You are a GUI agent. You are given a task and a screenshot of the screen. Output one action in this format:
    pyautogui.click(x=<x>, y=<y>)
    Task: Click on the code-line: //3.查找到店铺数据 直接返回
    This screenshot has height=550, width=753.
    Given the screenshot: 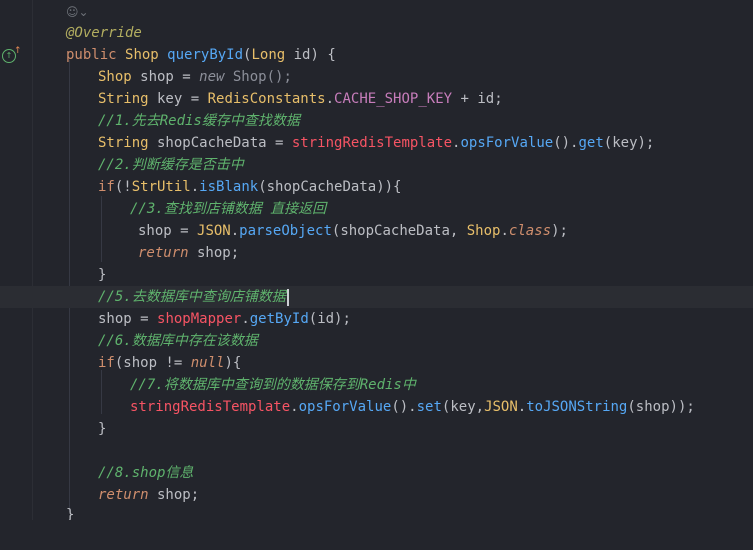 What is the action you would take?
    pyautogui.click(x=376, y=209)
    